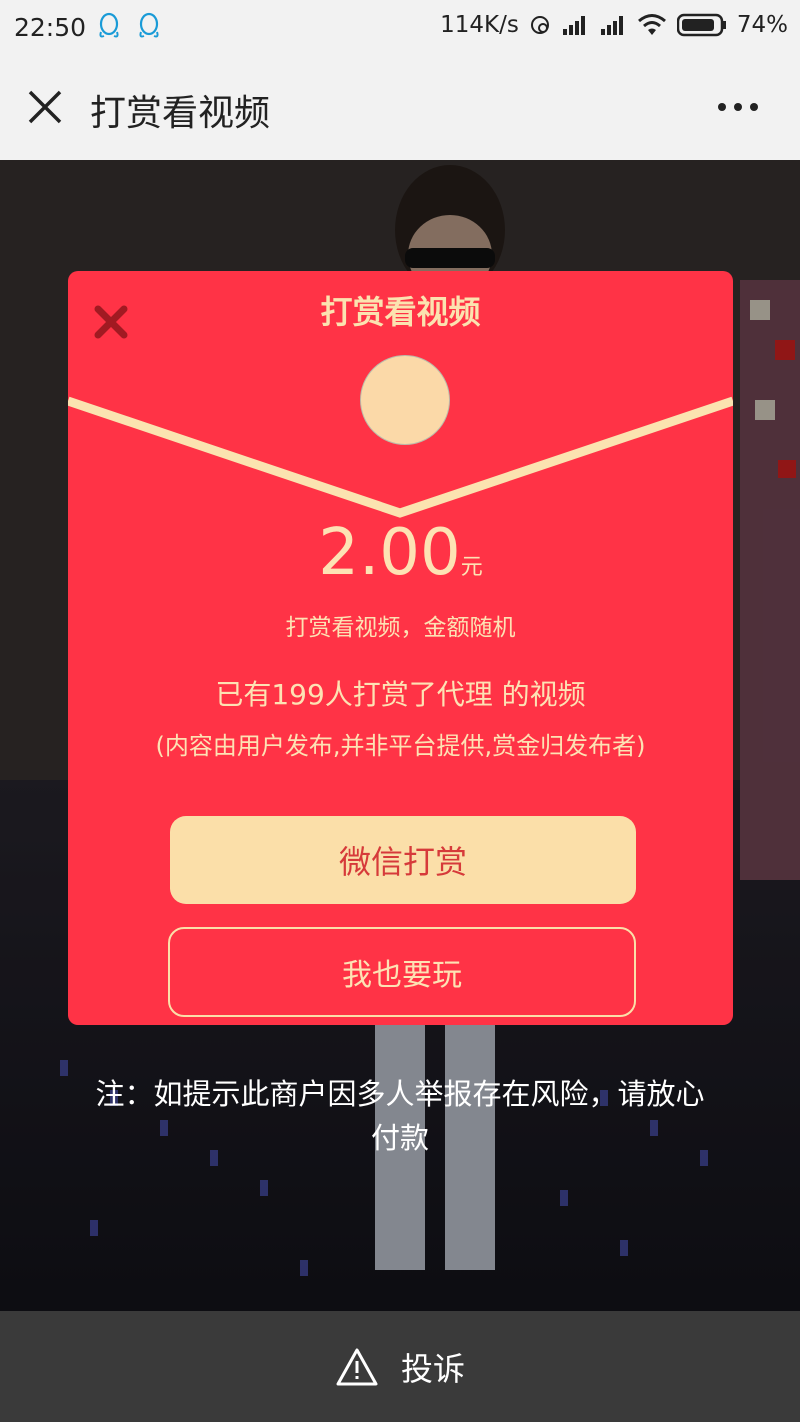  I want to click on reward-amount: 2.00元, so click(400, 553).